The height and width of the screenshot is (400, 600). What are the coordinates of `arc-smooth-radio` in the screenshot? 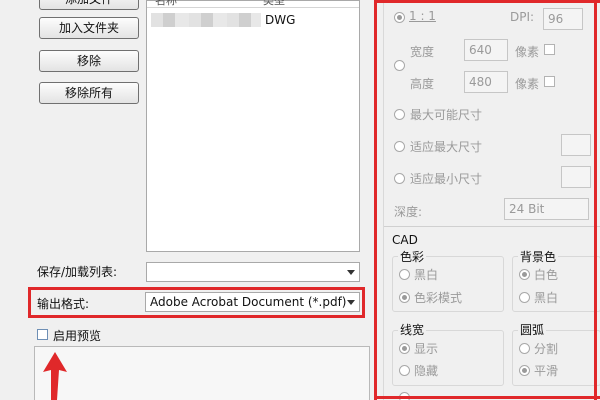 It's located at (524, 370).